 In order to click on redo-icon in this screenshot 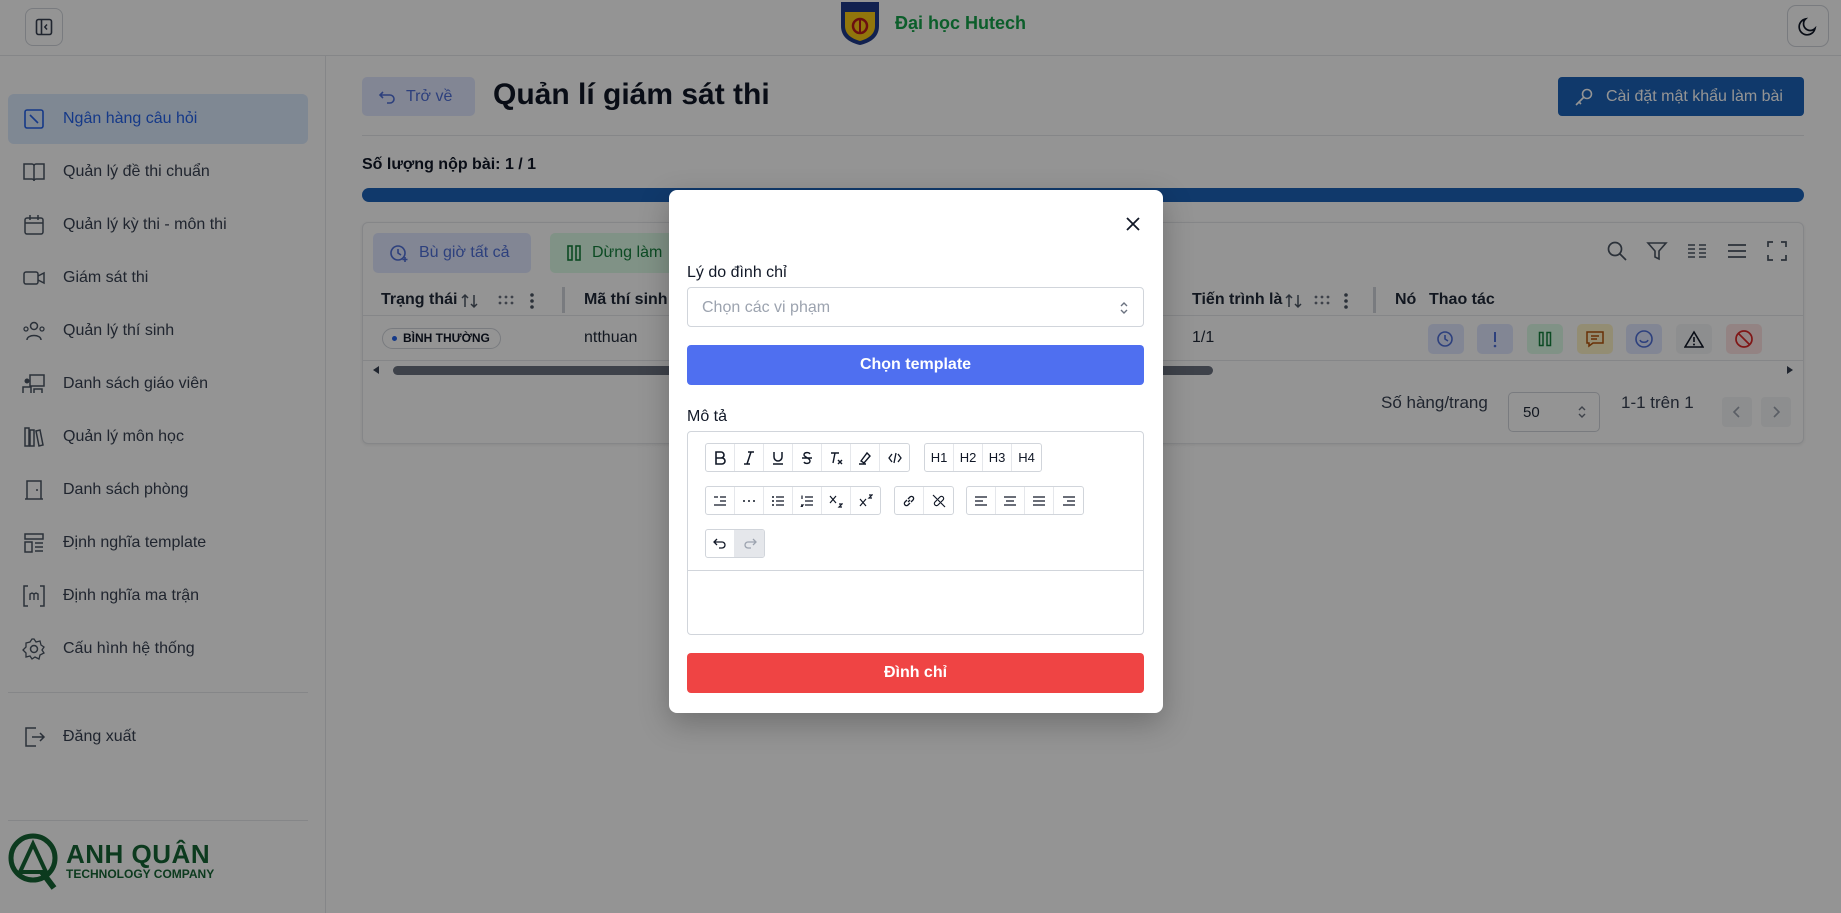, I will do `click(750, 543)`.